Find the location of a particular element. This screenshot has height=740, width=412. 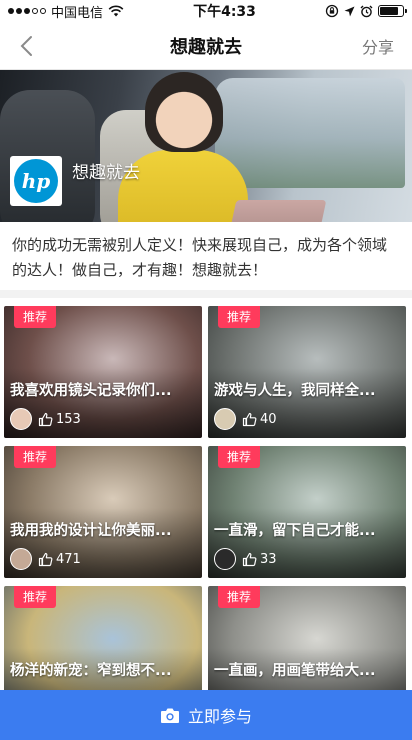

like-count: 33 is located at coordinates (268, 559).